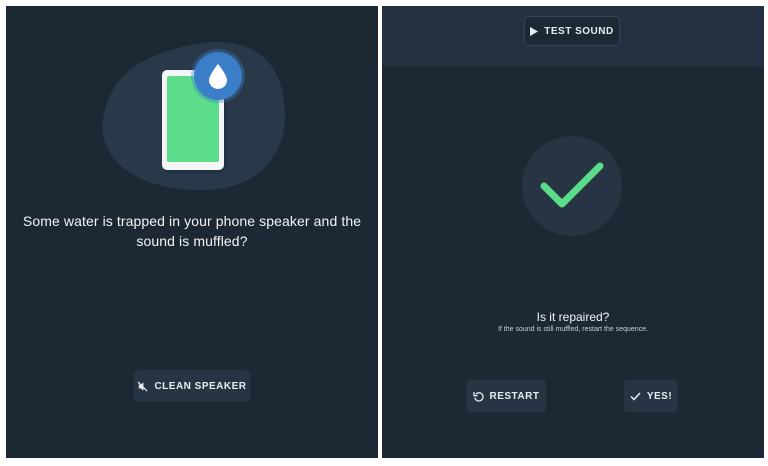 The width and height of the screenshot is (768, 466). I want to click on repair-question: Is it repaired?, so click(573, 317).